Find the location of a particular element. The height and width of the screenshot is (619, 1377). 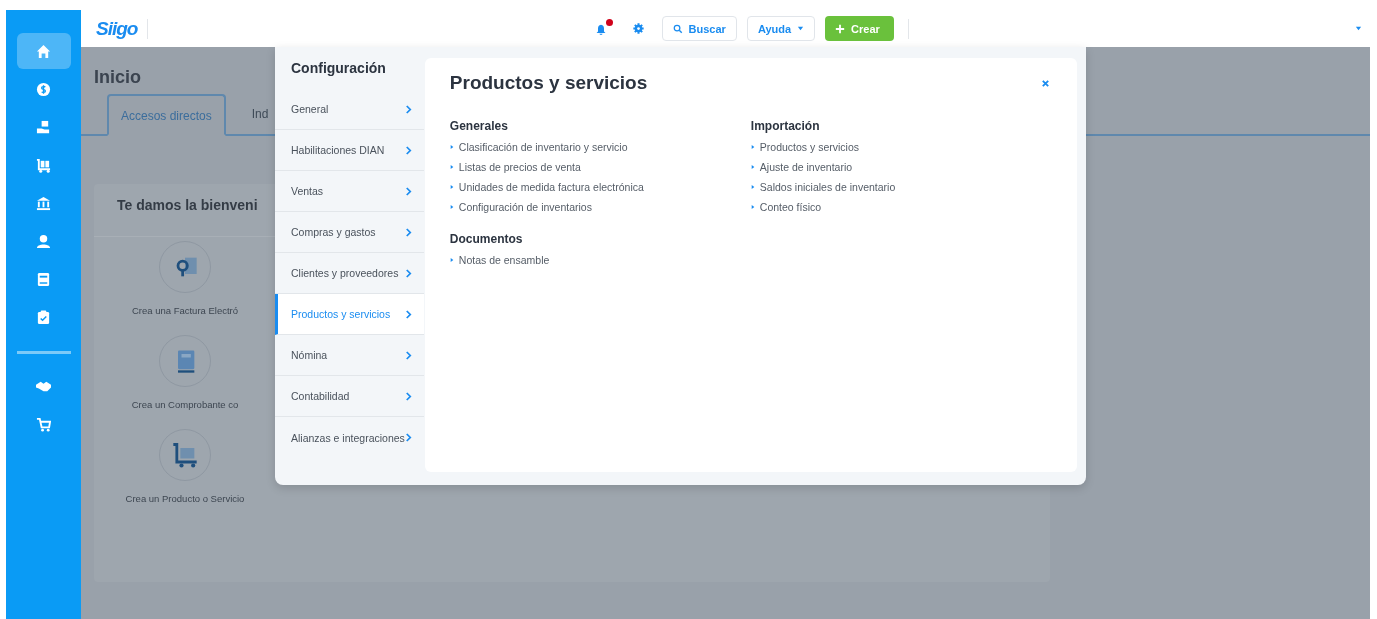

book-icon is located at coordinates (43, 279).